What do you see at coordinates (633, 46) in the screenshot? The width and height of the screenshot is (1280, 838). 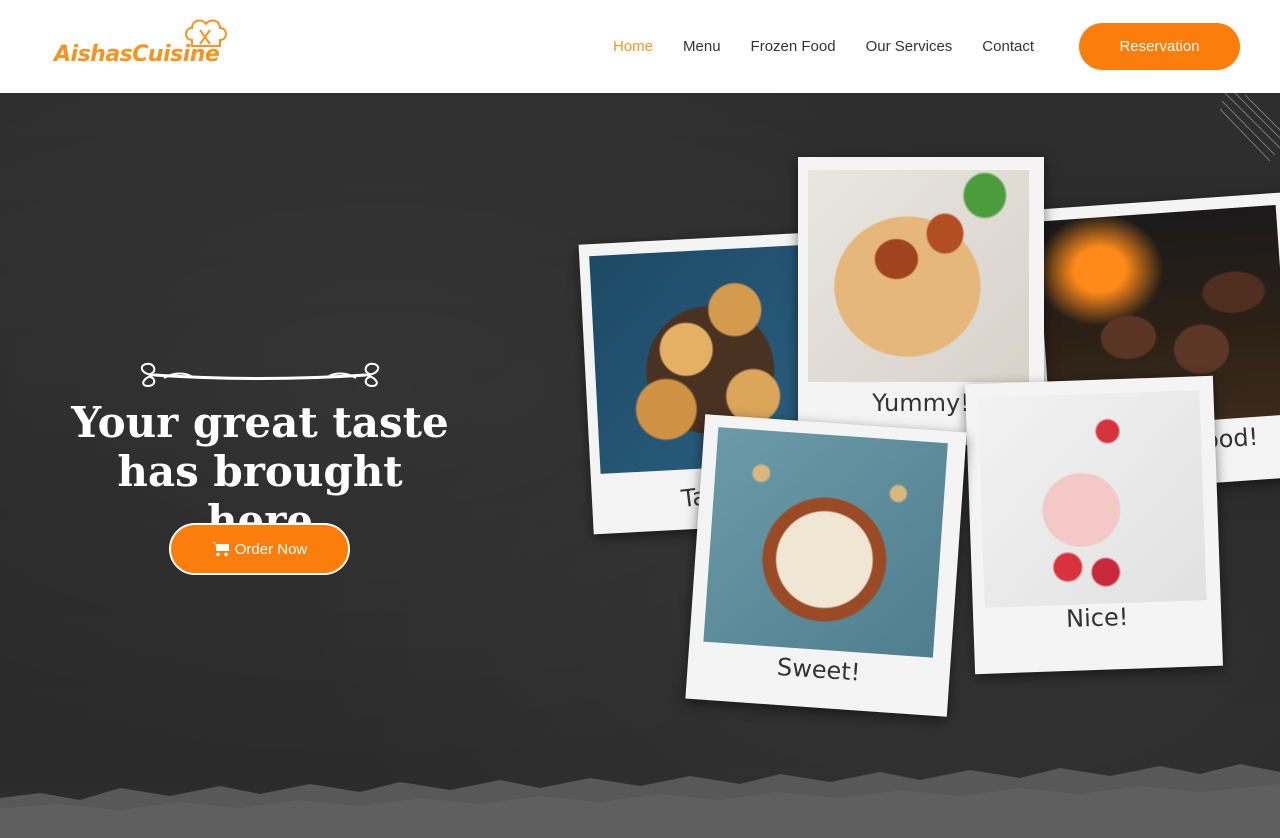 I see `nav-item-home: Home` at bounding box center [633, 46].